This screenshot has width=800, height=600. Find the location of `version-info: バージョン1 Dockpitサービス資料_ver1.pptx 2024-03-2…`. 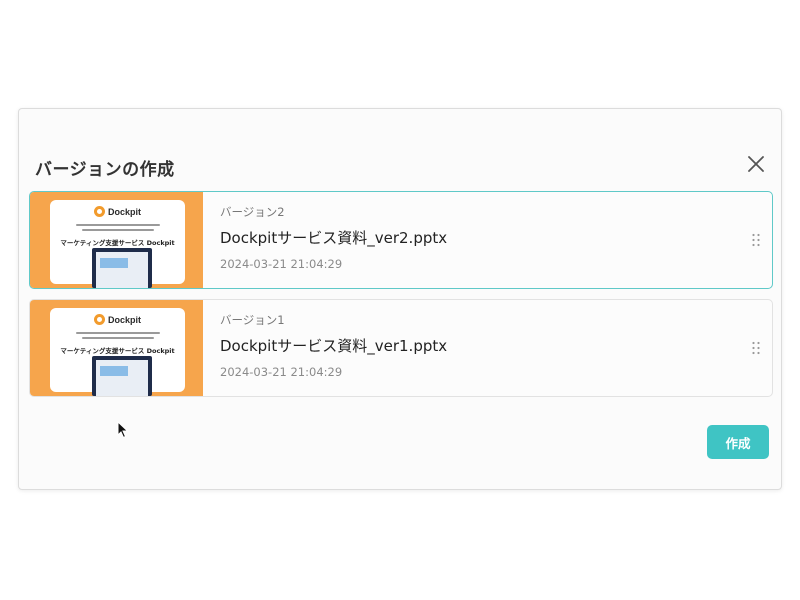

version-info: バージョン1 Dockpitサービス資料_ver1.pptx 2024-03-2… is located at coordinates (476, 348).